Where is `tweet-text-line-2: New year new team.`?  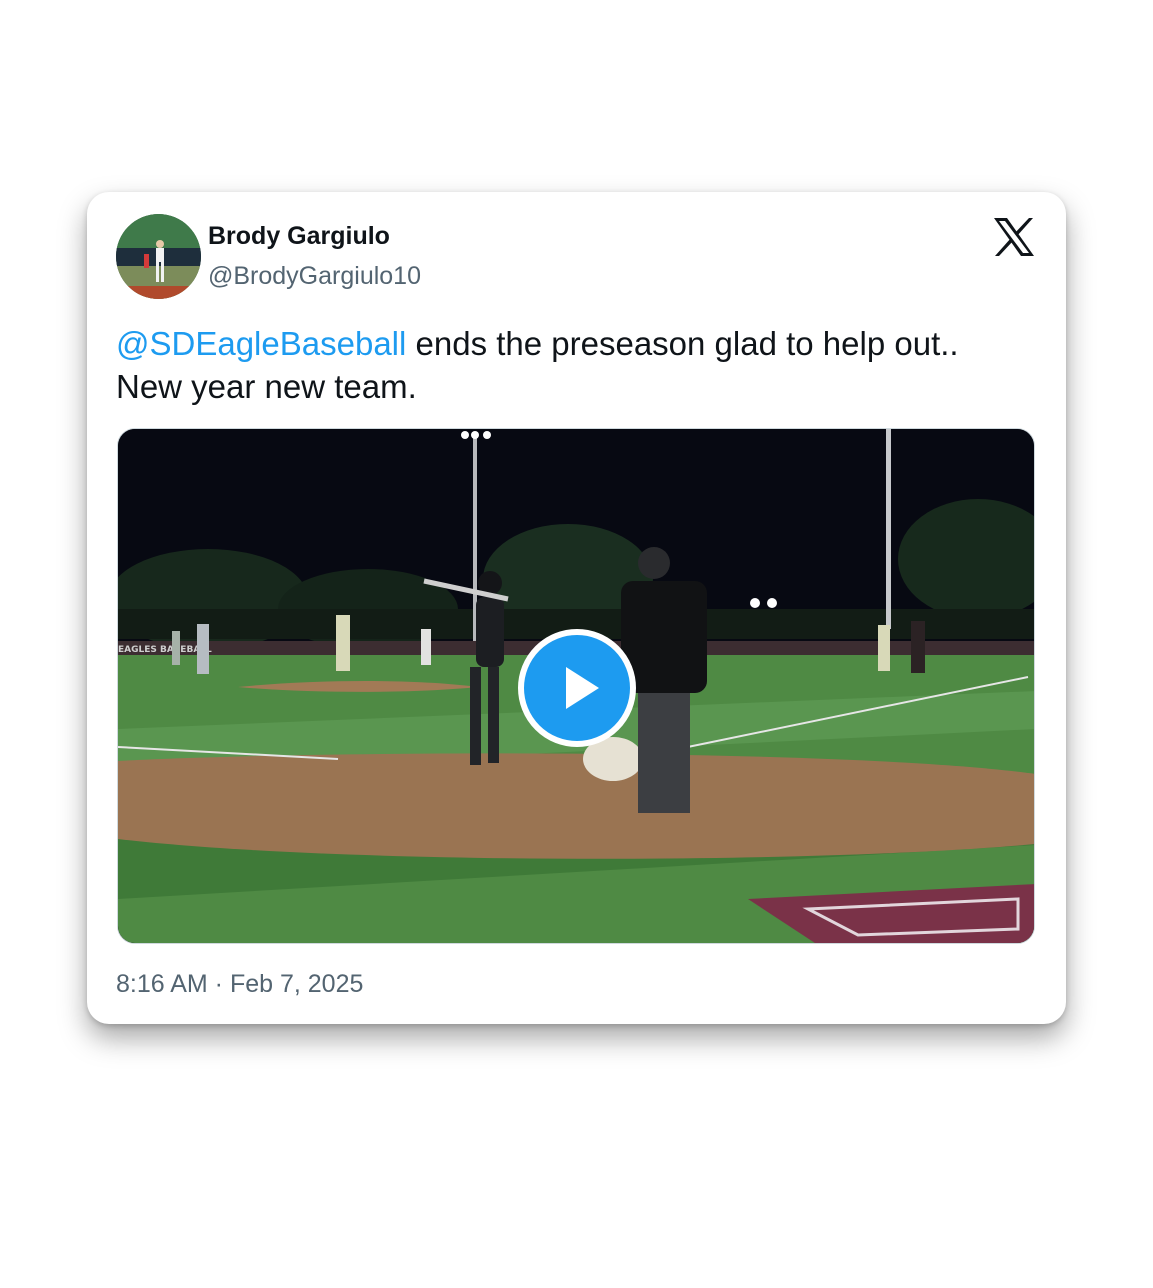 tweet-text-line-2: New year new team. is located at coordinates (266, 386).